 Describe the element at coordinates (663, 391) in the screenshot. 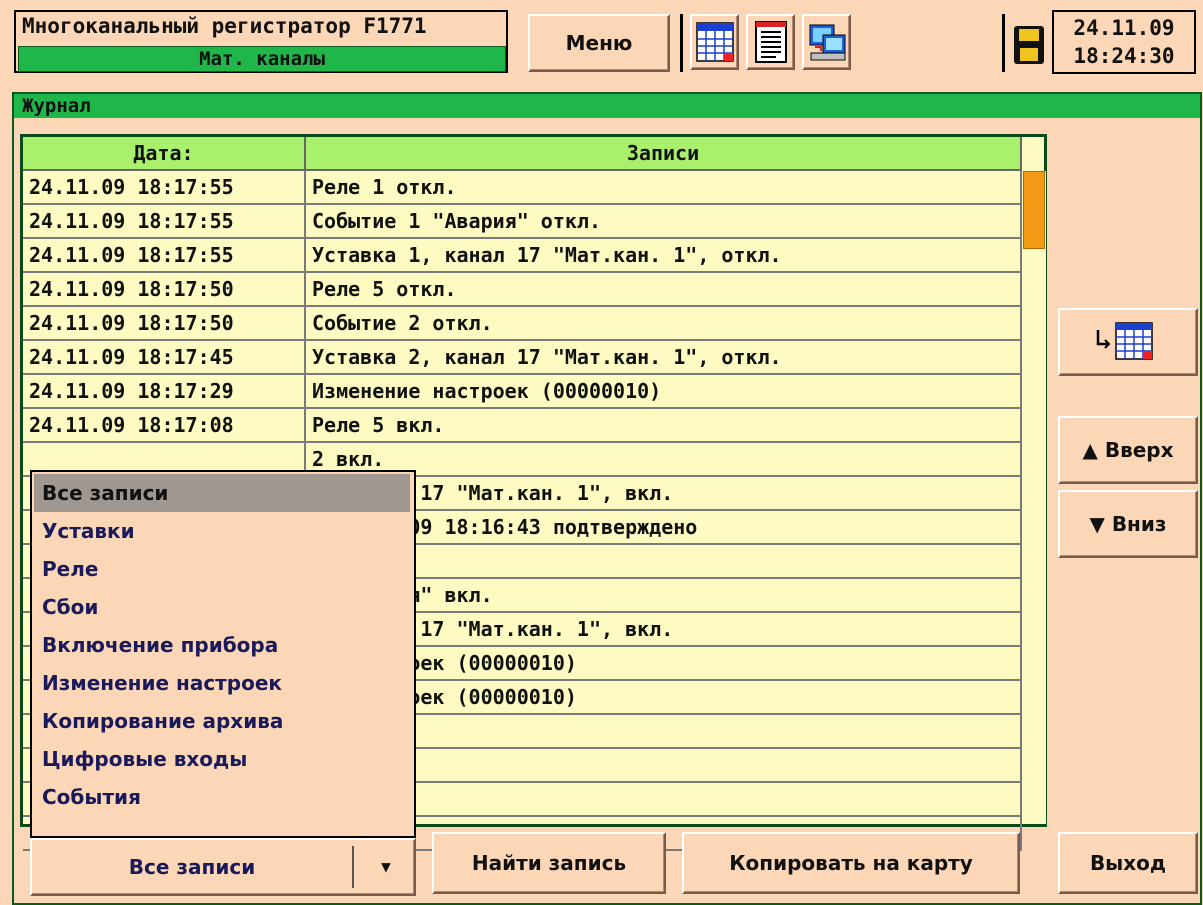

I see `row-record: Изменение настроек (00000010)` at that location.